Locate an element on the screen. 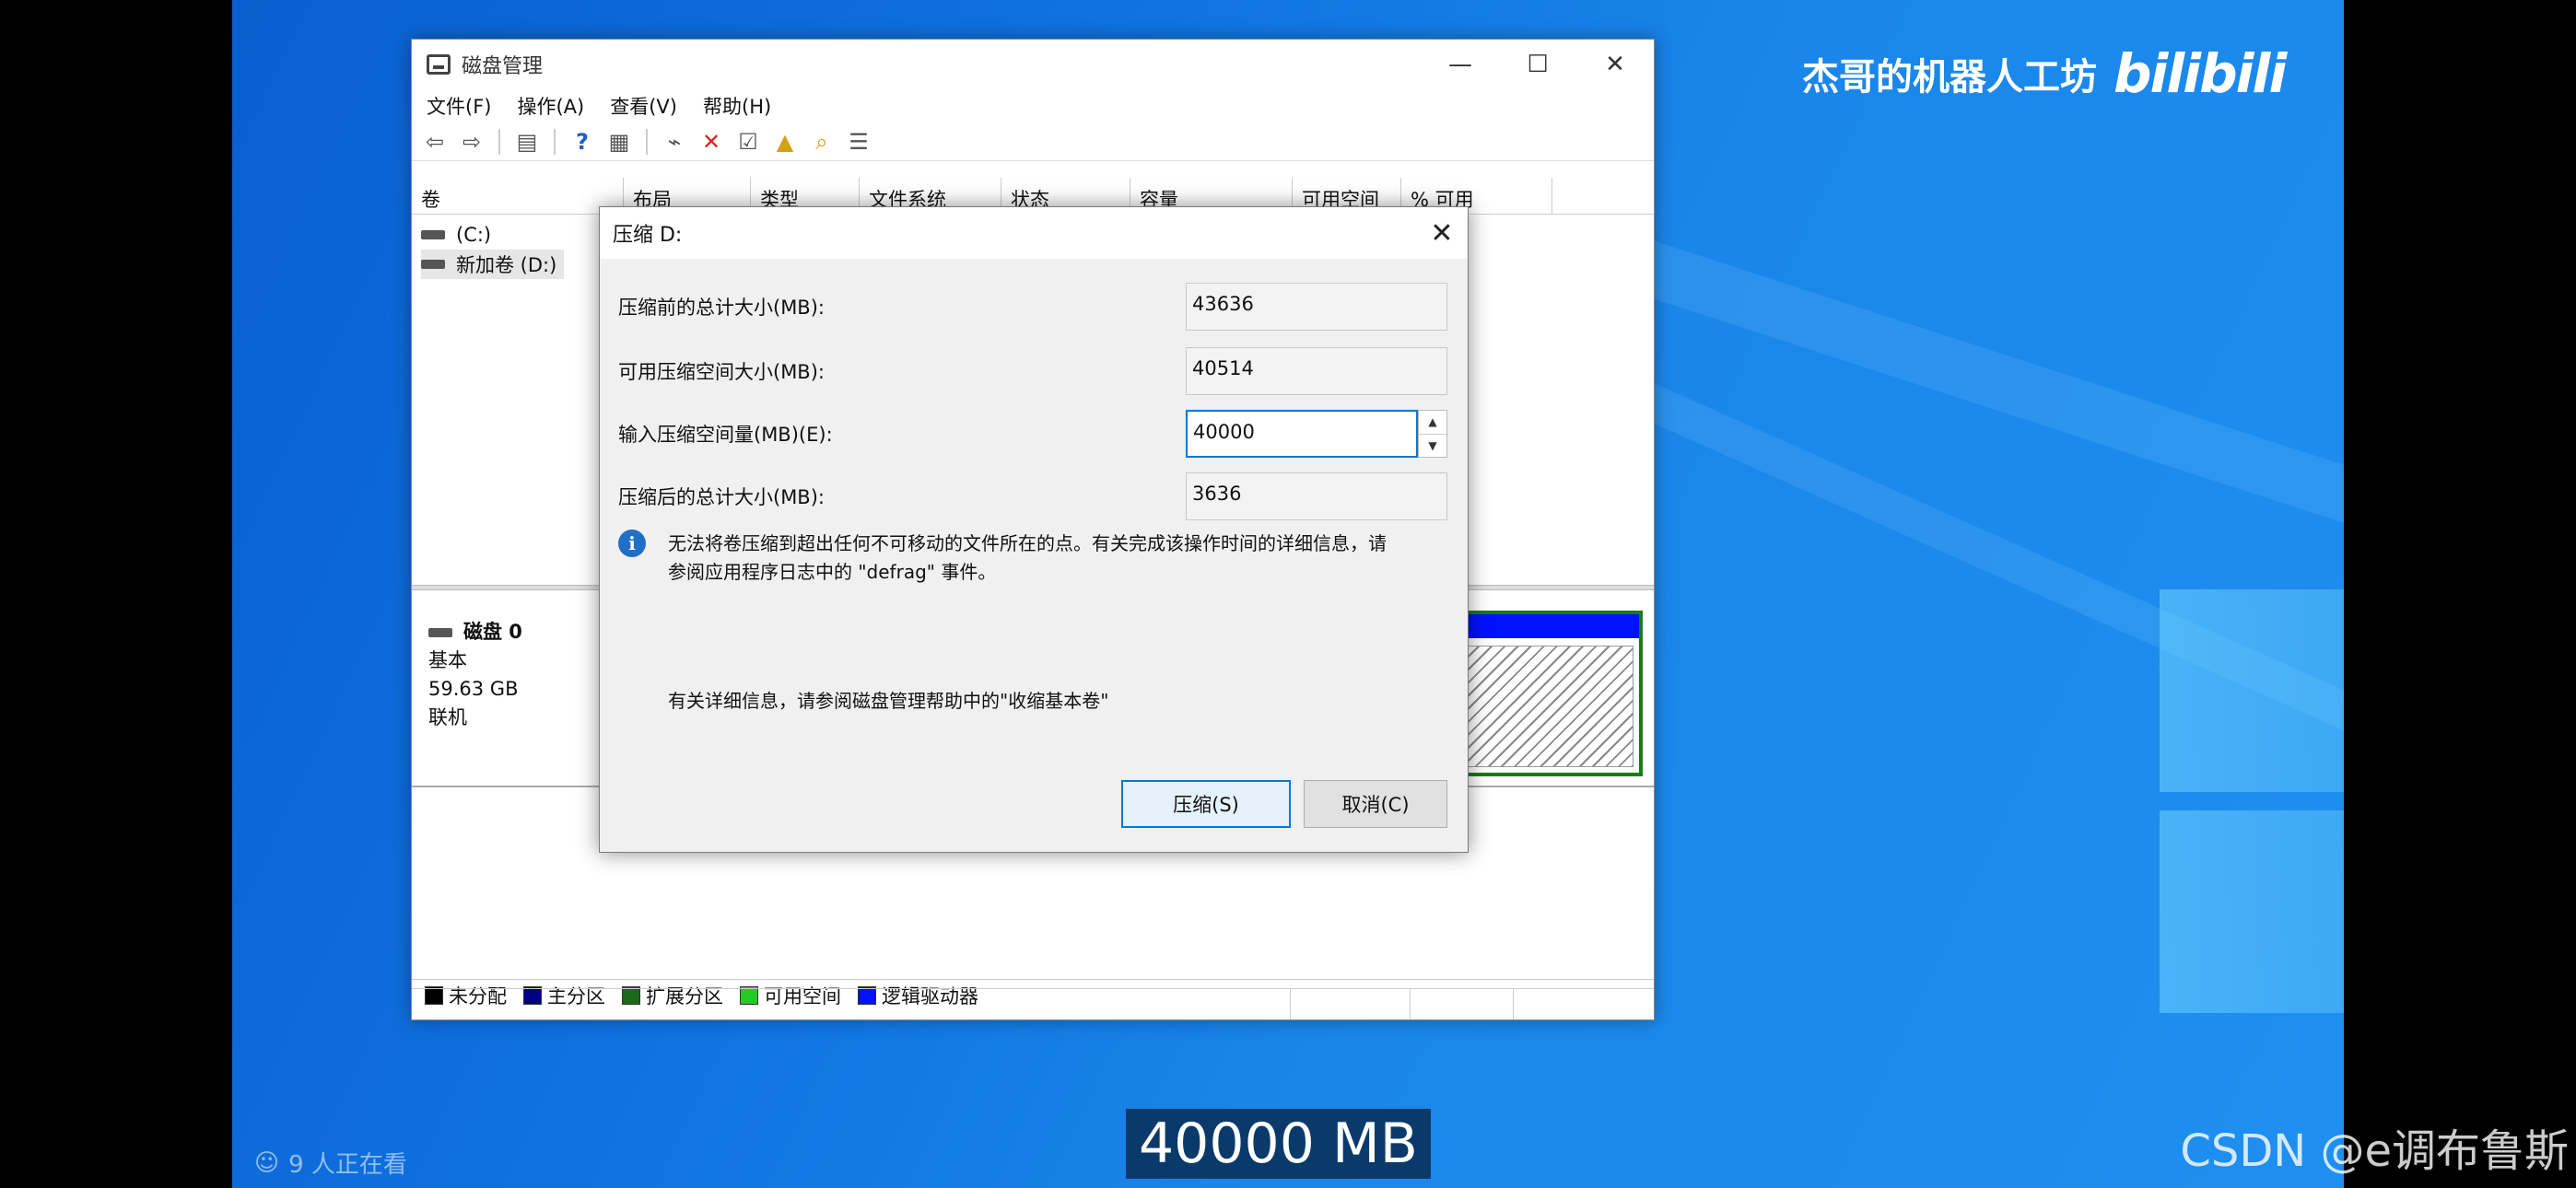  shrink-button: 压缩(S) is located at coordinates (1206, 804).